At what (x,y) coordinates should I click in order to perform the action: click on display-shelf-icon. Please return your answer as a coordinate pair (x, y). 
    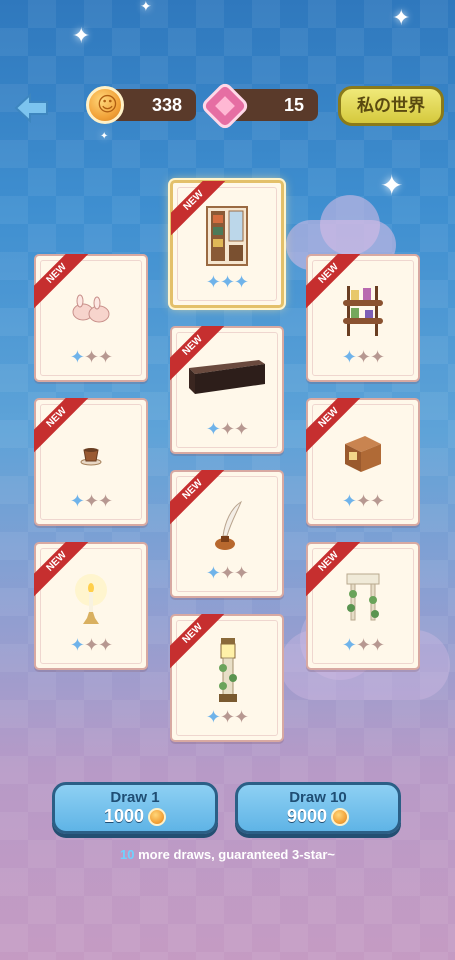
    Looking at the image, I should click on (363, 311).